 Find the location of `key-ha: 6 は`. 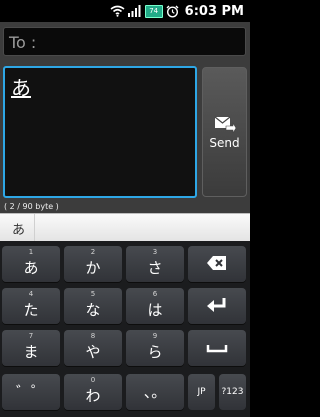

key-ha: 6 は is located at coordinates (155, 306).